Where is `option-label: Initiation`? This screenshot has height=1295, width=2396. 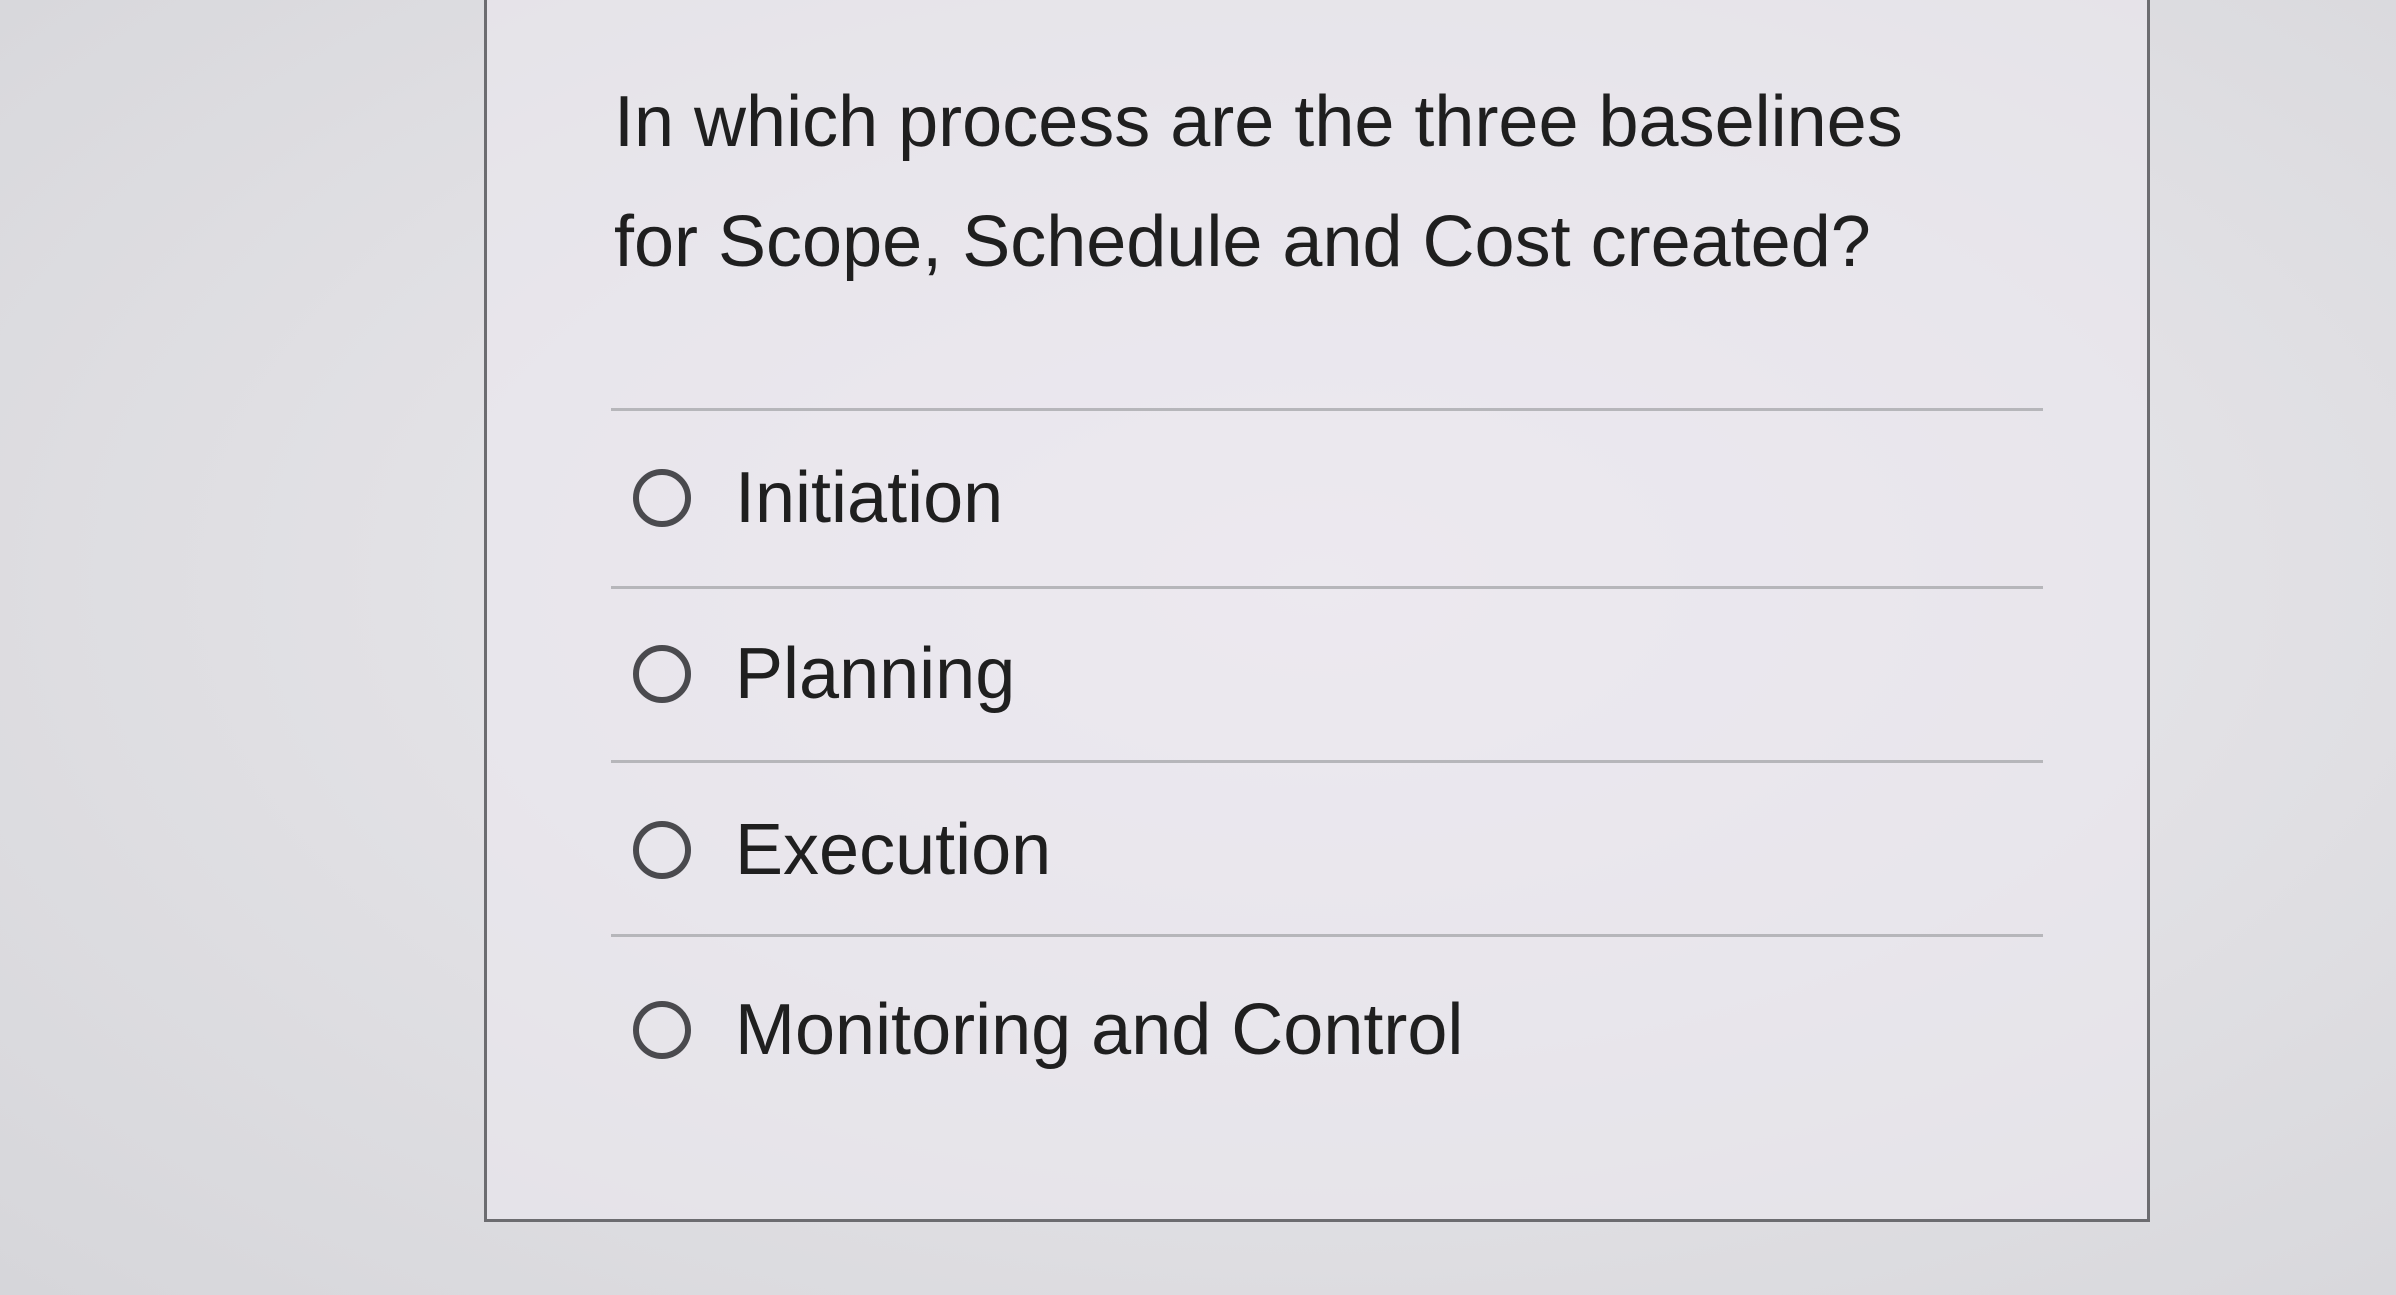
option-label: Initiation is located at coordinates (869, 498).